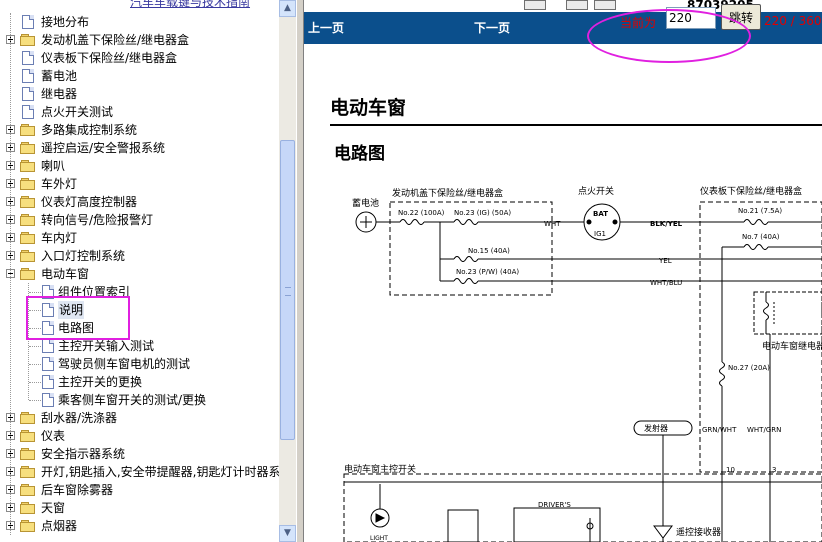 This screenshot has height=542, width=822. Describe the element at coordinates (760, 211) in the screenshot. I see `fuse-21-label: No.21 (7.5A)` at that location.